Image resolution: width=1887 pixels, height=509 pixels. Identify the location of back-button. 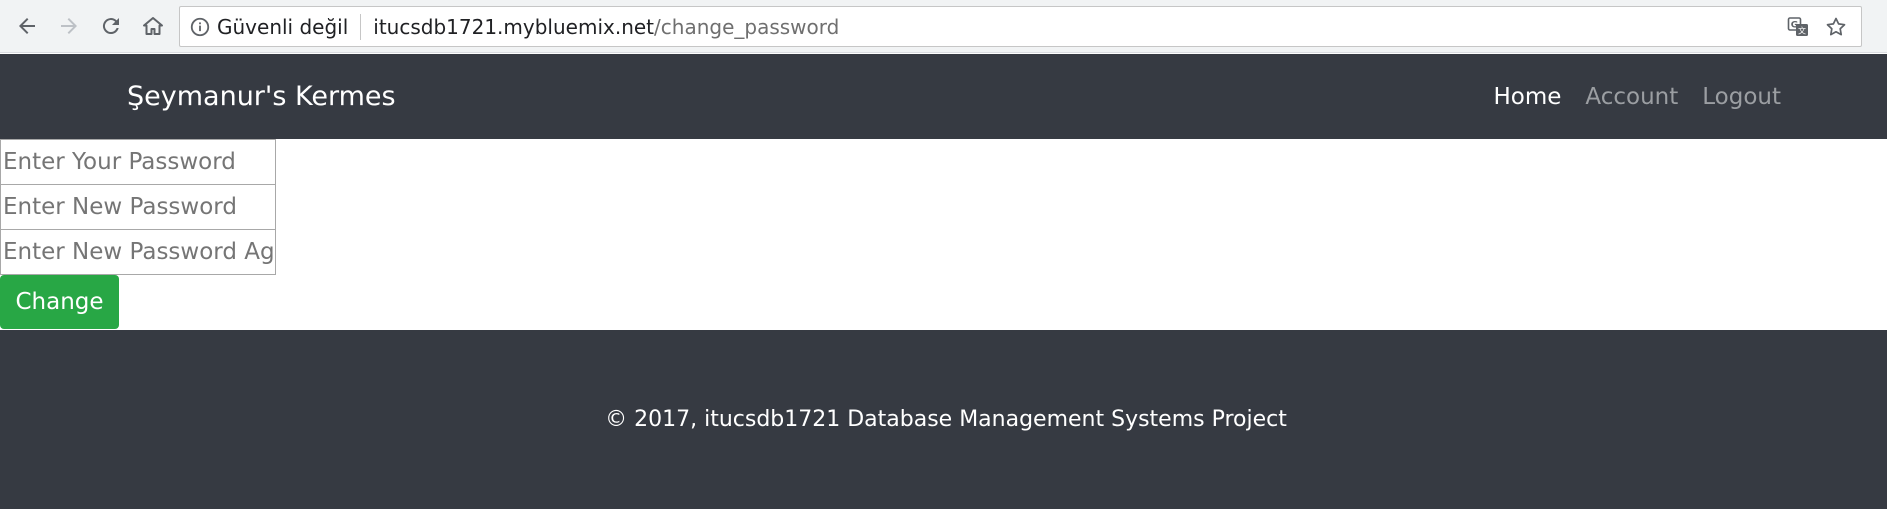
(27, 26).